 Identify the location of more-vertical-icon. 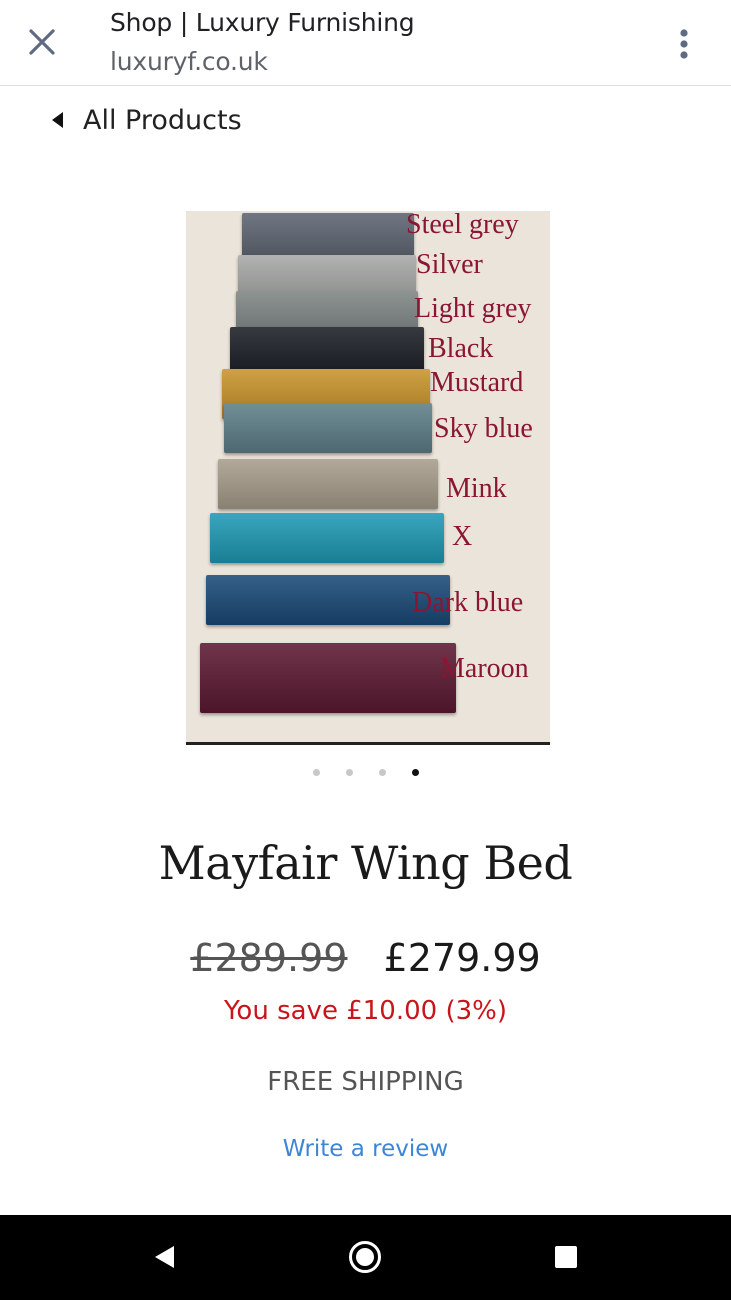
(684, 44).